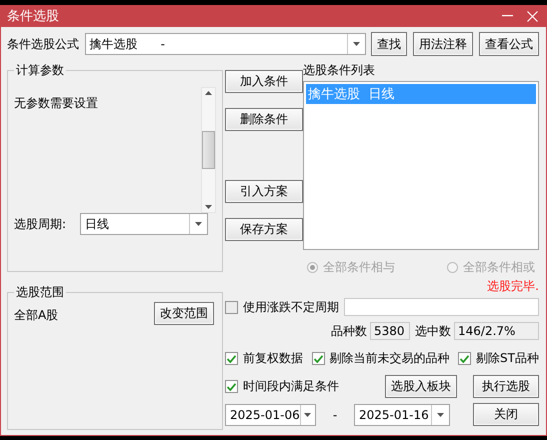 This screenshot has height=440, width=547. What do you see at coordinates (270, 415) in the screenshot?
I see `start-date-field: 2025-01-06` at bounding box center [270, 415].